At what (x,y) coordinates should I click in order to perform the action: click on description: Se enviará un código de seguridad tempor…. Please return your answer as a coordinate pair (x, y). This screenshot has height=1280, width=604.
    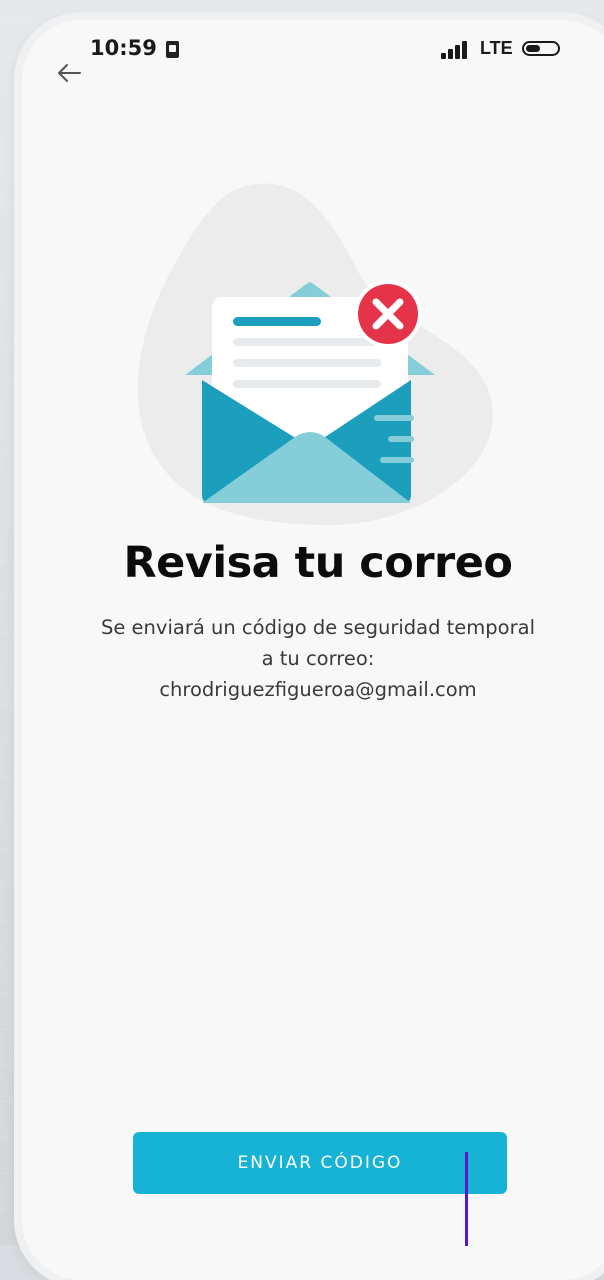
    Looking at the image, I should click on (318, 658).